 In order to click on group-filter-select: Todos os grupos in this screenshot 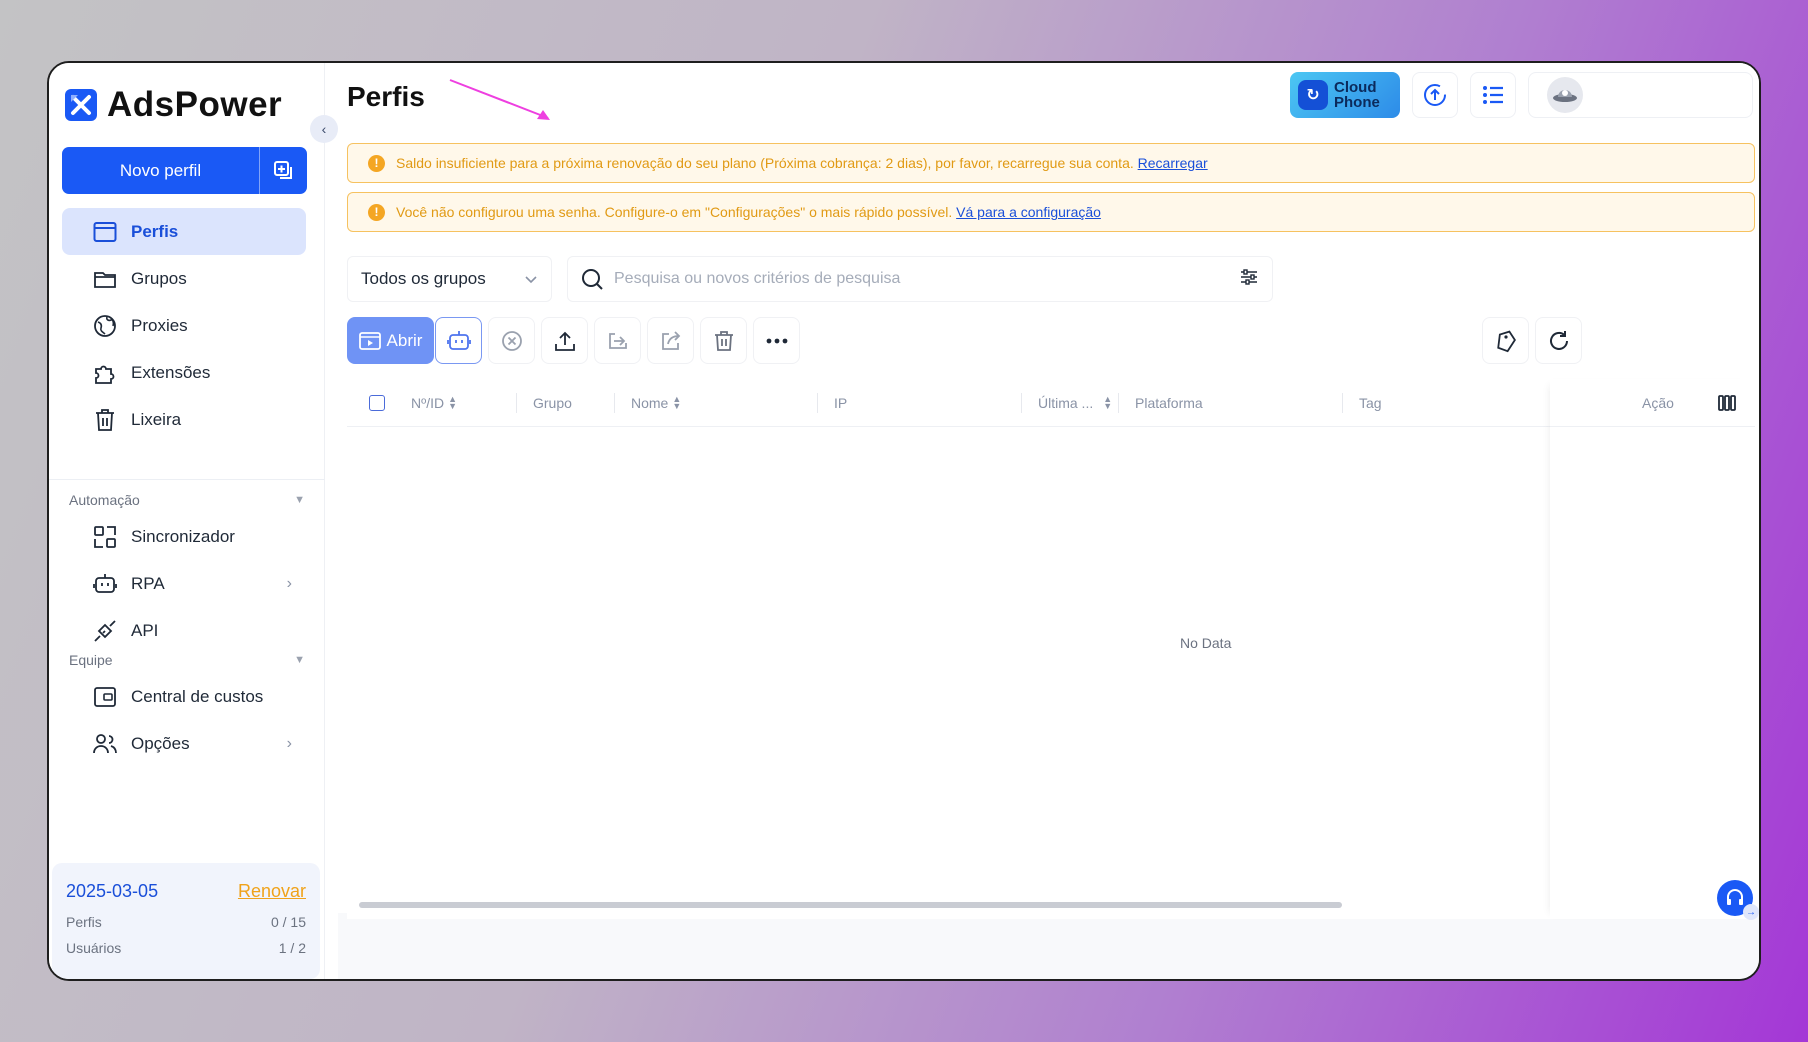, I will do `click(449, 279)`.